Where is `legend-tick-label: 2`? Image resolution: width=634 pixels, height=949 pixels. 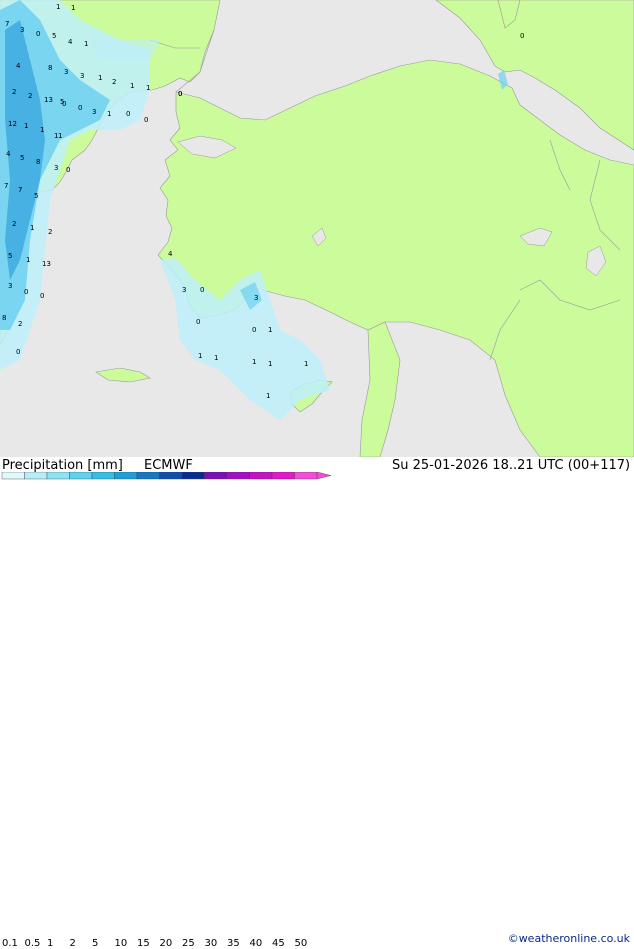 legend-tick-label: 2 is located at coordinates (72, 943).